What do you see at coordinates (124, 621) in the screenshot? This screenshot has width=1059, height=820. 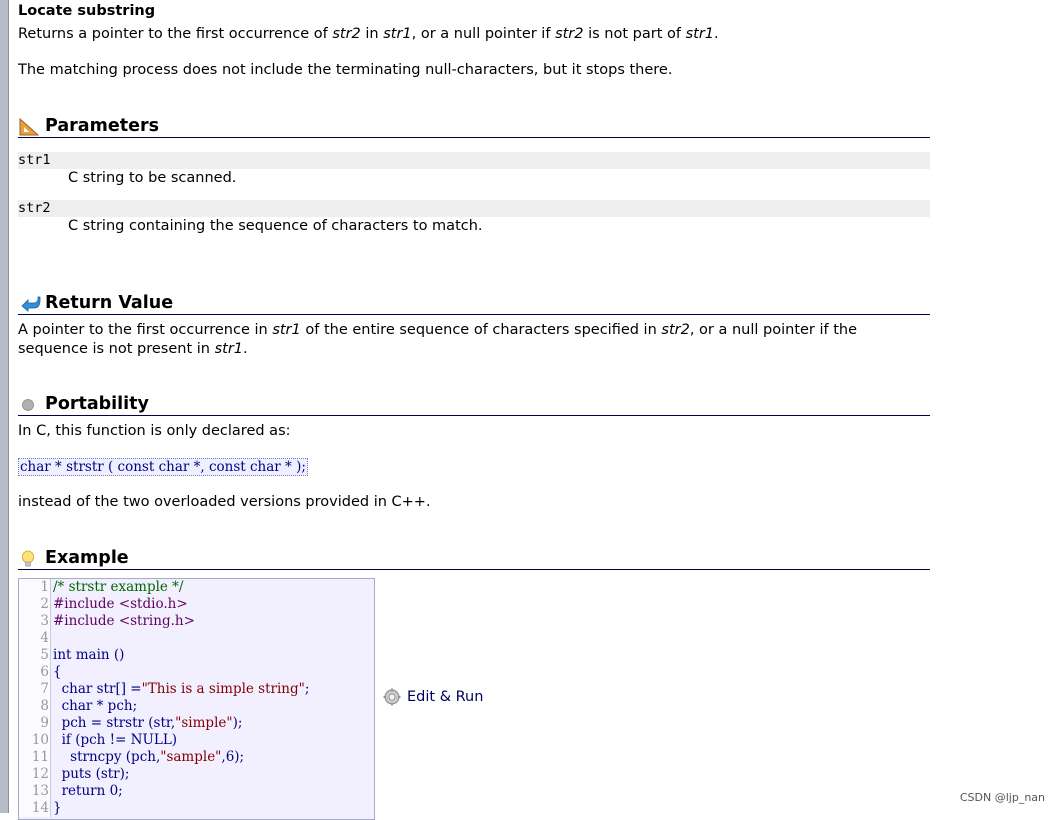 I see `line-code: #include <string.h>` at bounding box center [124, 621].